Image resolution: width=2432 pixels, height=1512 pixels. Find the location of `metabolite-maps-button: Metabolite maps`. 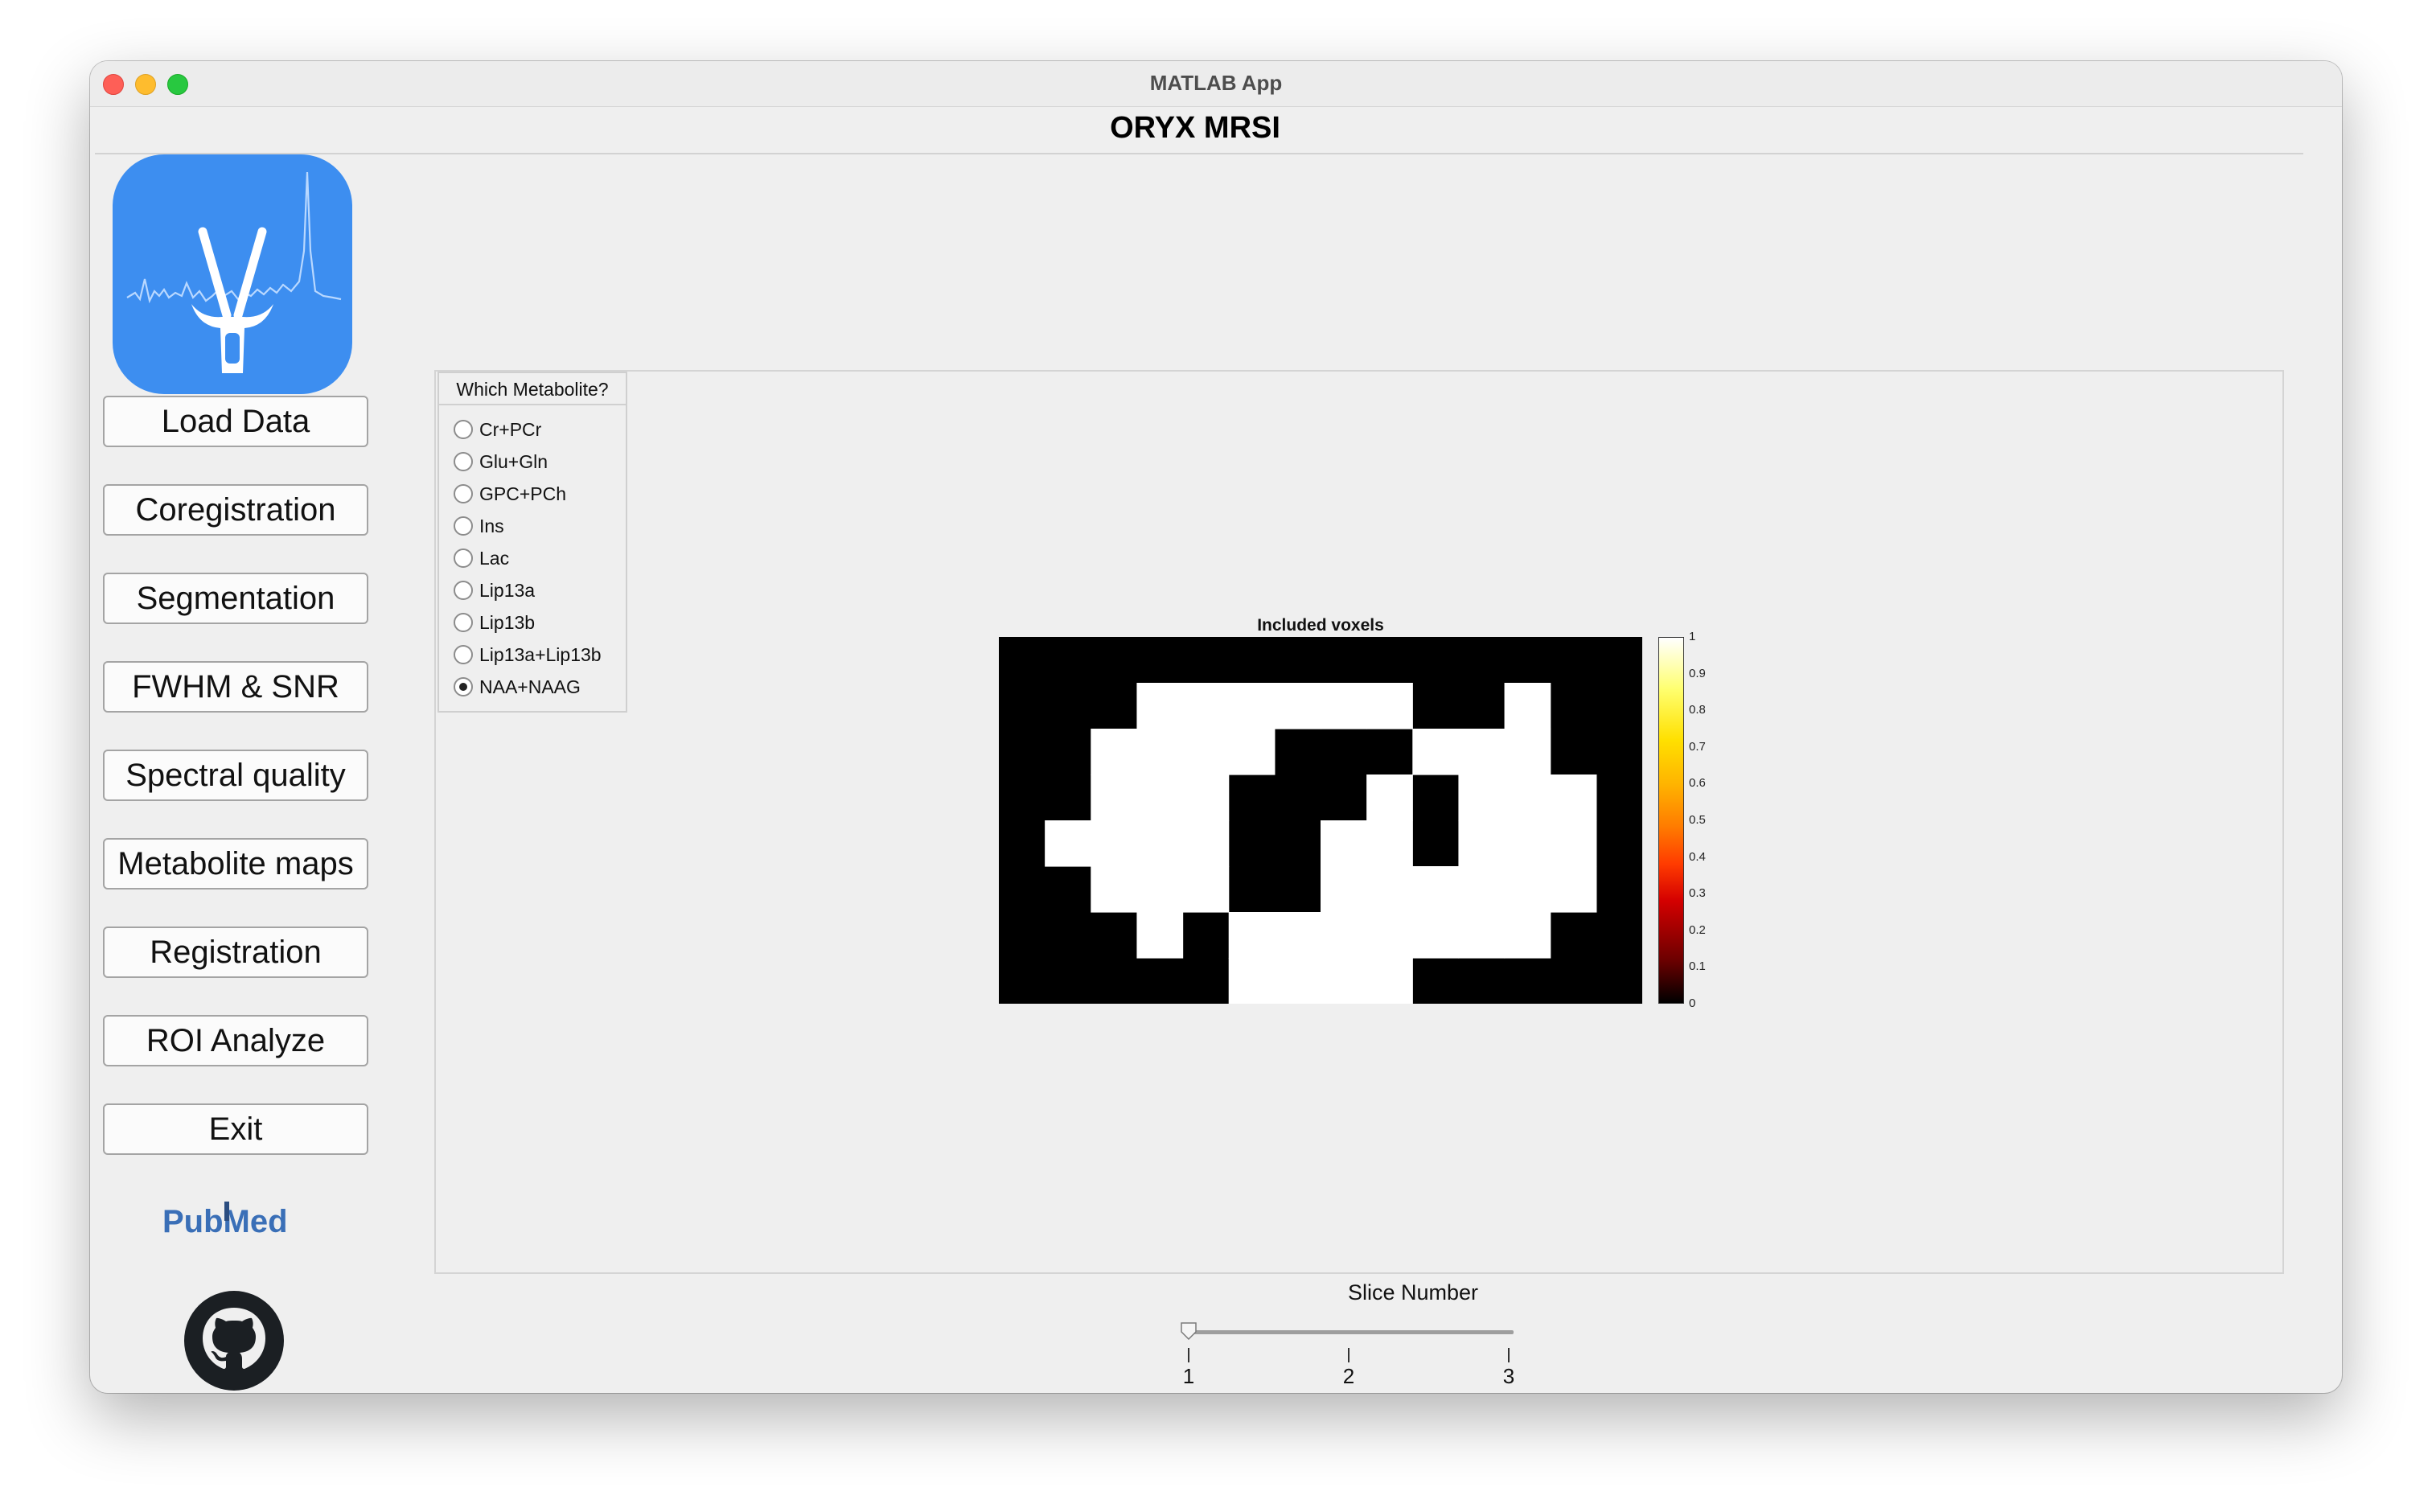

metabolite-maps-button: Metabolite maps is located at coordinates (236, 864).